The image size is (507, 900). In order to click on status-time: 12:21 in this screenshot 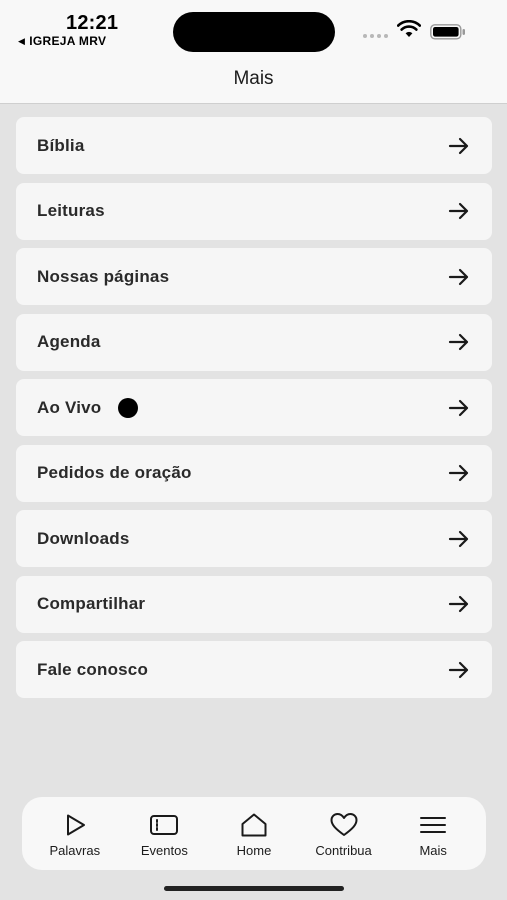, I will do `click(92, 23)`.